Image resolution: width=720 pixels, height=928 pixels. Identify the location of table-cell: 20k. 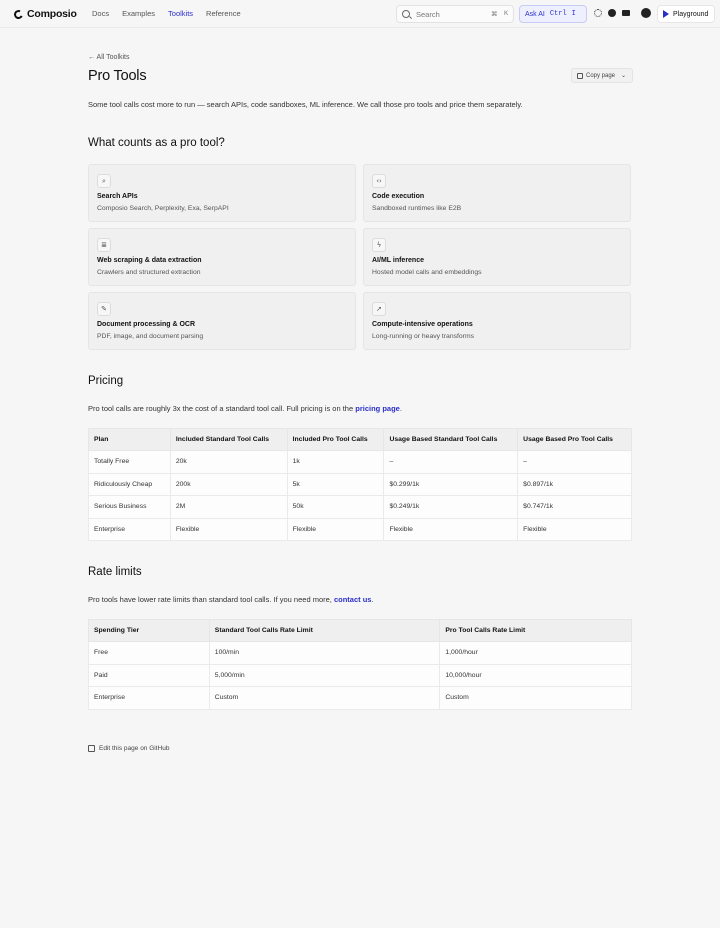
(228, 462).